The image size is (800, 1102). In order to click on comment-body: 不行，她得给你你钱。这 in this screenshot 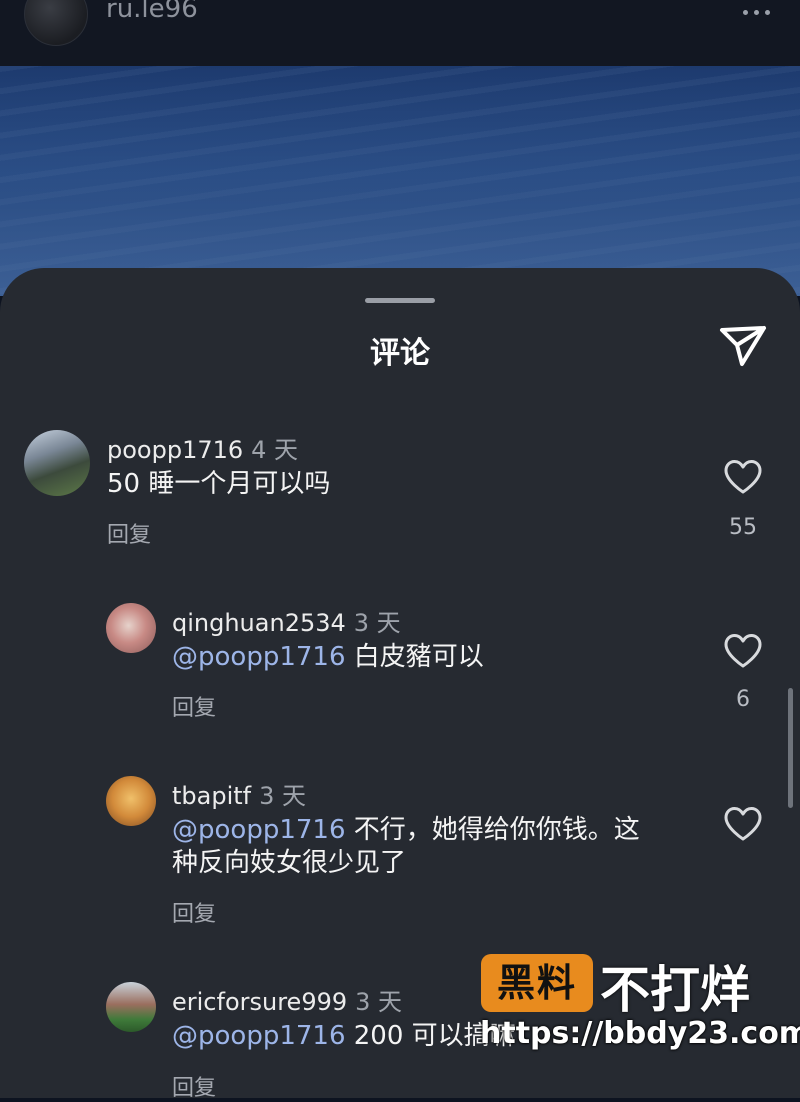, I will do `click(496, 830)`.